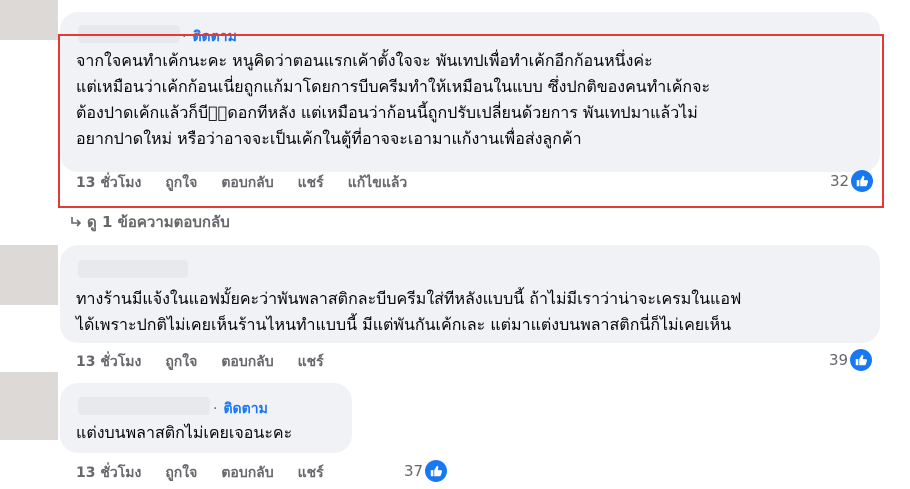  I want to click on comment-text: แต่งบนพลาสติกไม่เคยเจอนะคะ, so click(184, 433).